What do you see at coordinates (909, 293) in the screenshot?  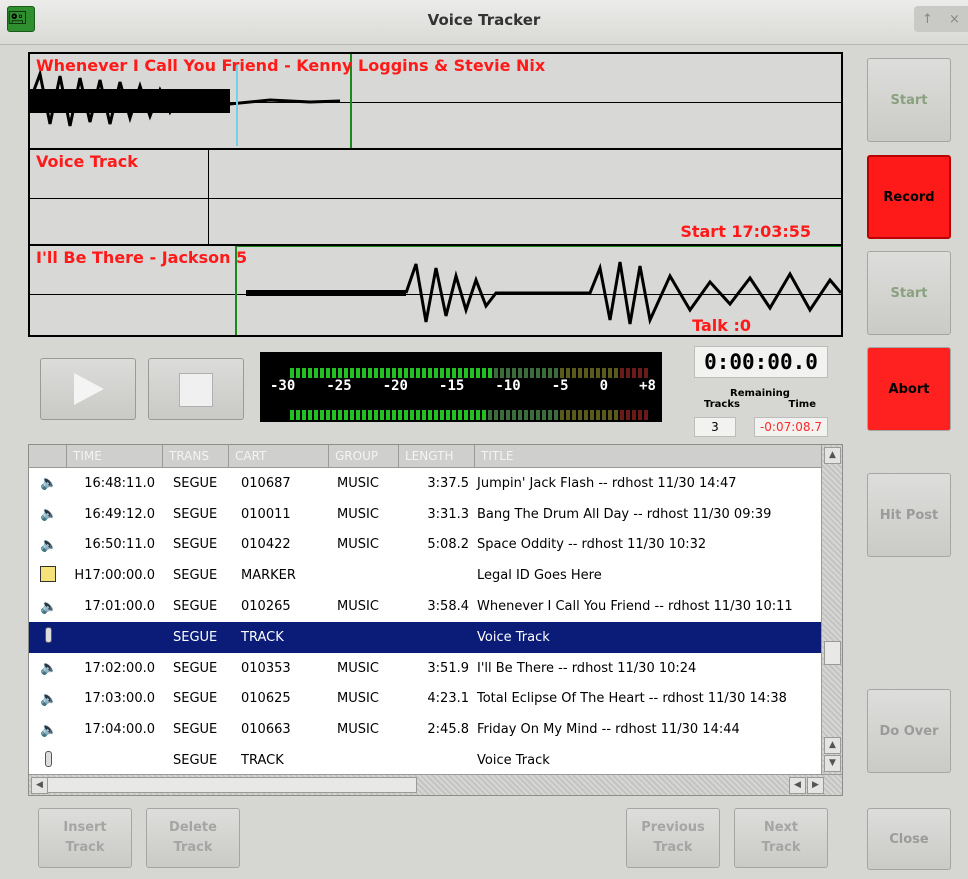 I see `start-button-2: Start` at bounding box center [909, 293].